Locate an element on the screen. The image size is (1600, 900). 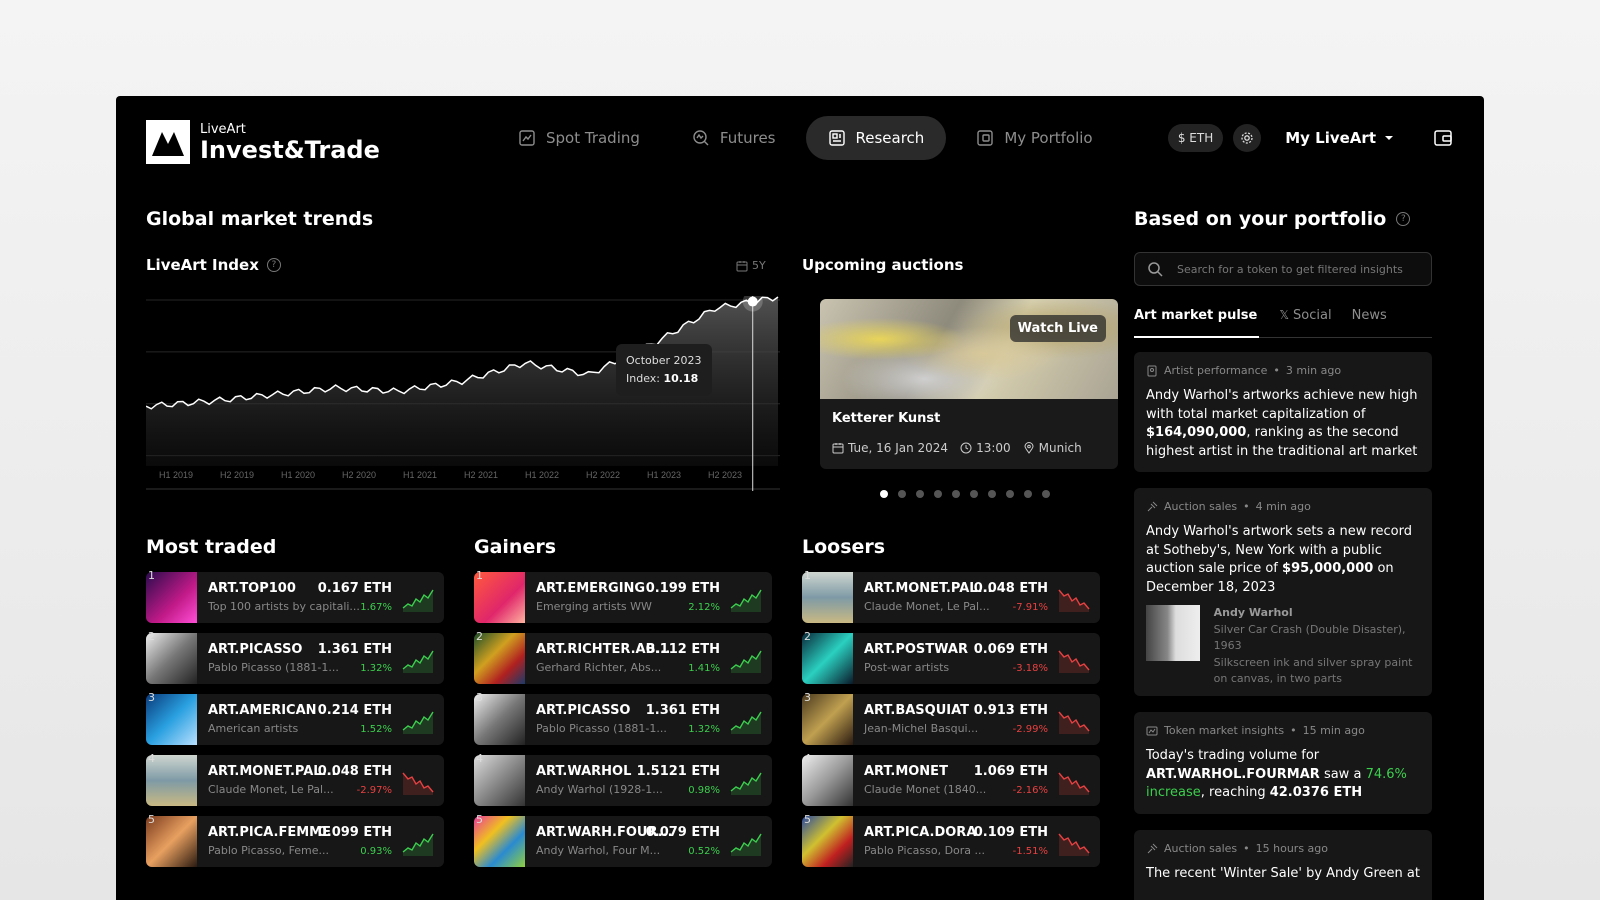
insight-text-part: , reaching is located at coordinates (1235, 792).